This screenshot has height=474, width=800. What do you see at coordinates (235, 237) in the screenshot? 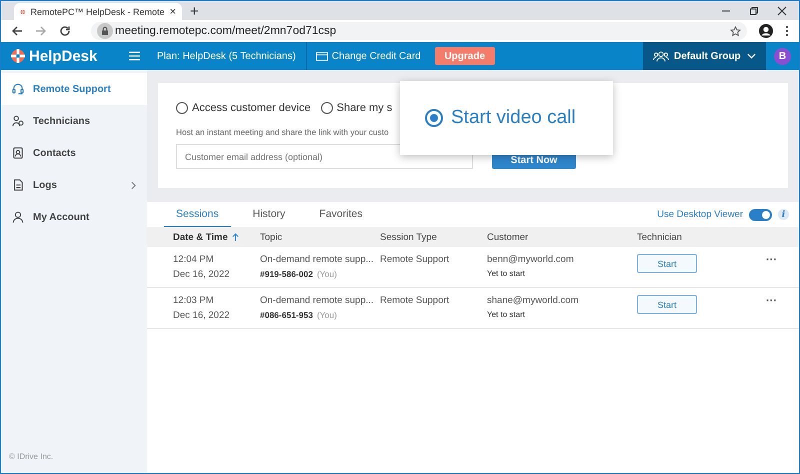
I see `sort-arrow-icon` at bounding box center [235, 237].